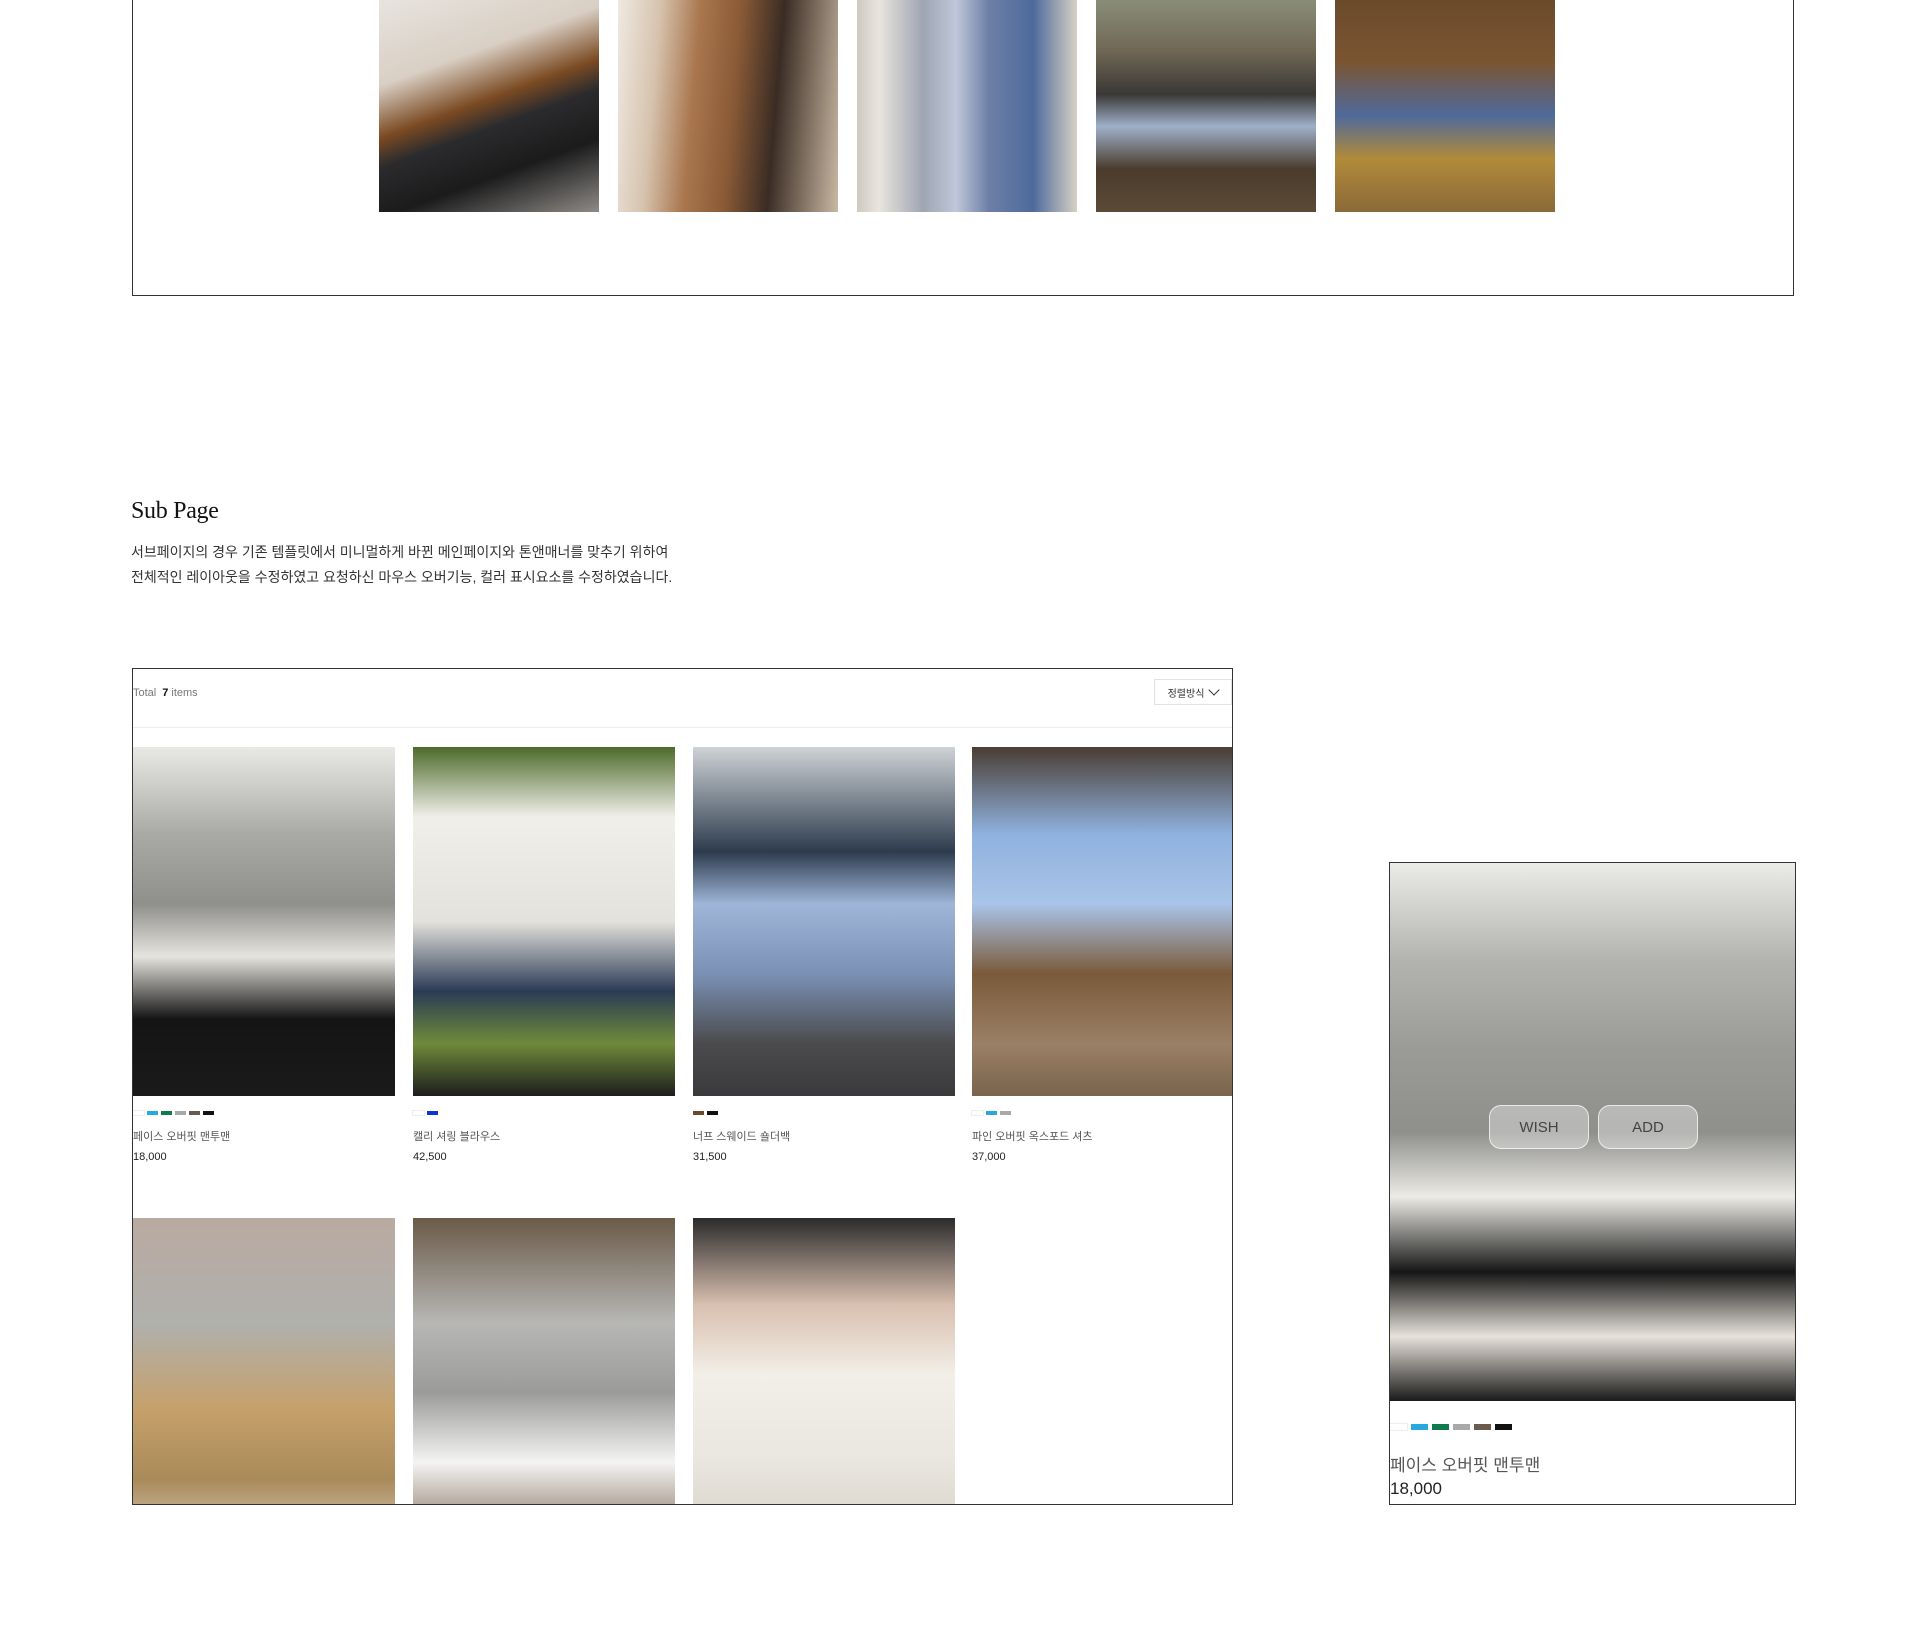 This screenshot has width=1920, height=1630. I want to click on total-count: Total 7 items, so click(165, 693).